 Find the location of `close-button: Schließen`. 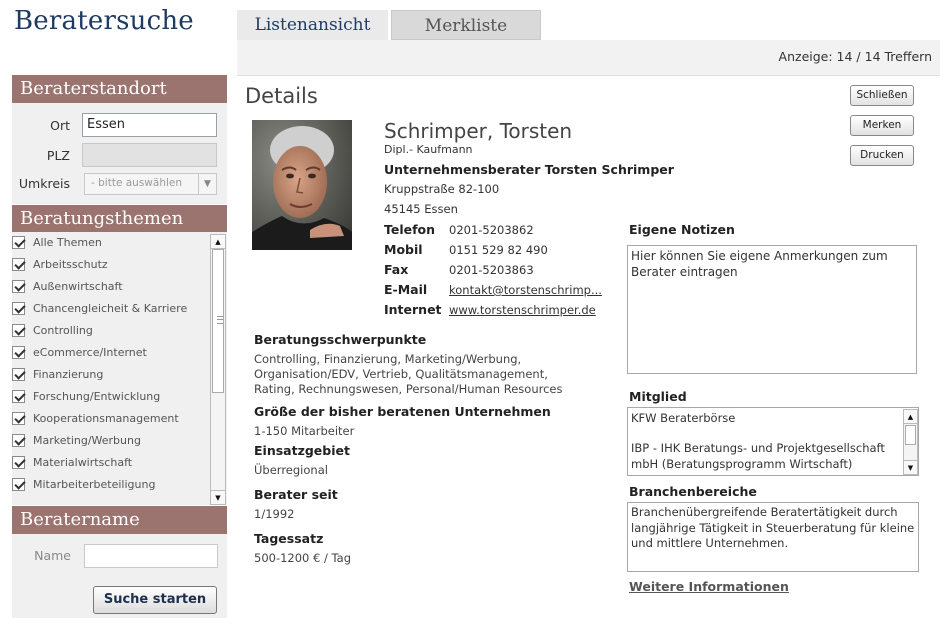

close-button: Schließen is located at coordinates (882, 95).